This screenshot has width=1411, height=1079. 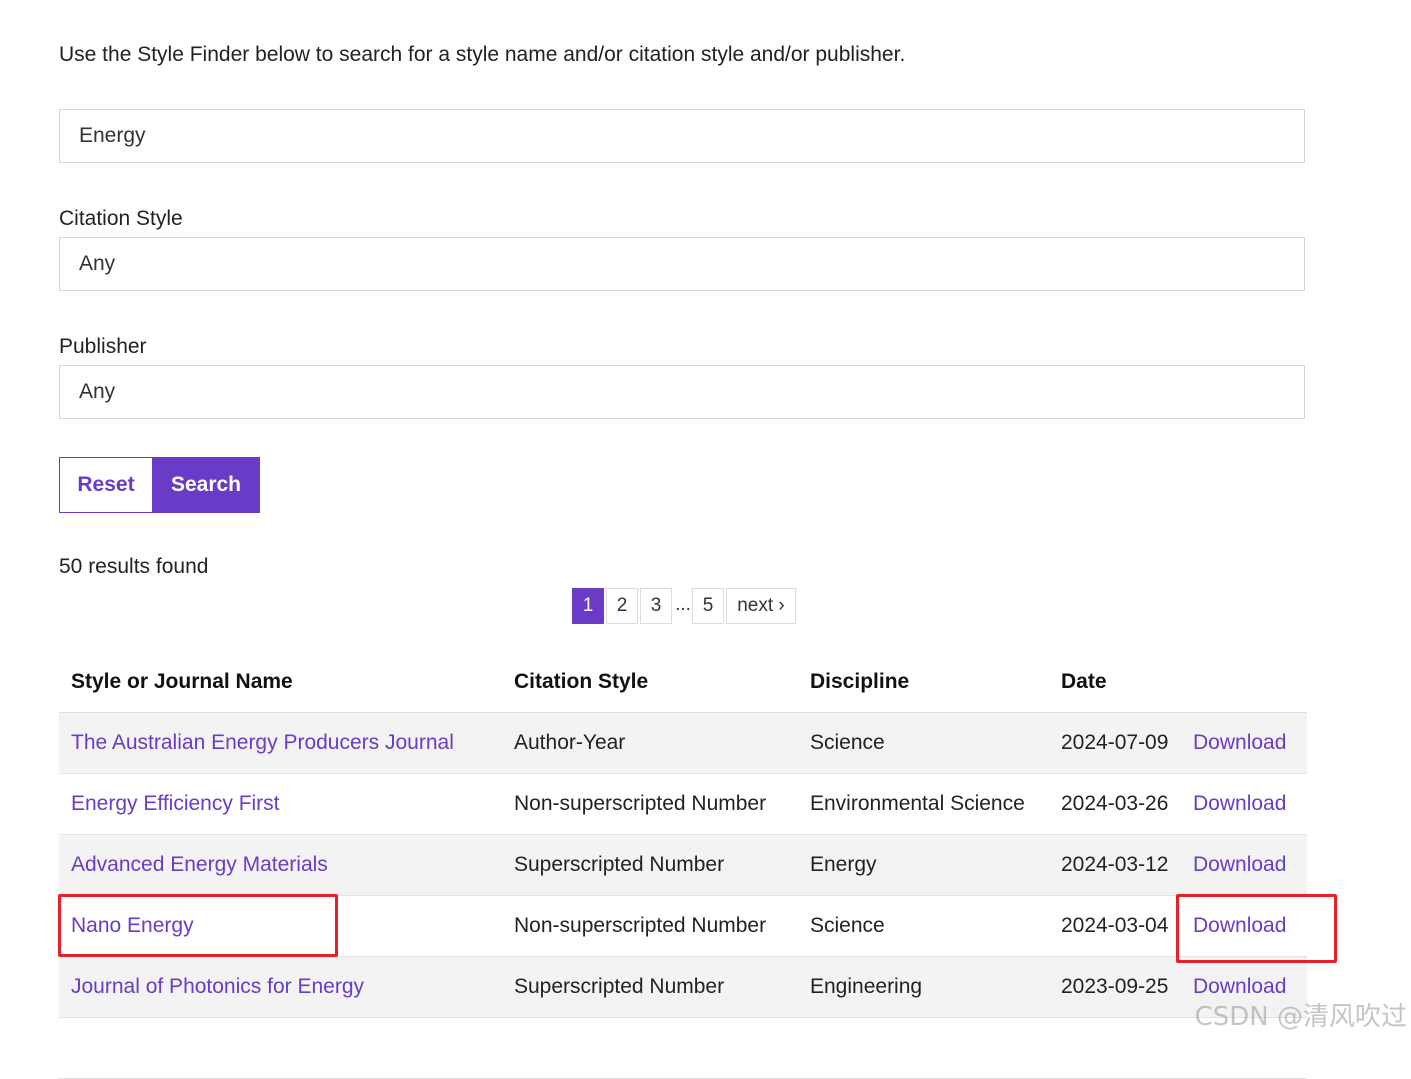 I want to click on watermark: CSDN @清风吹过, so click(x=1300, y=1017).